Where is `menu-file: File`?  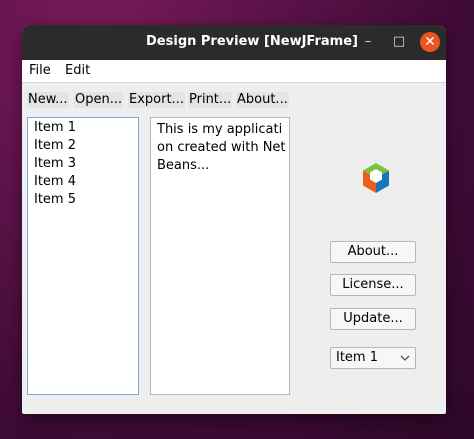 menu-file: File is located at coordinates (40, 70).